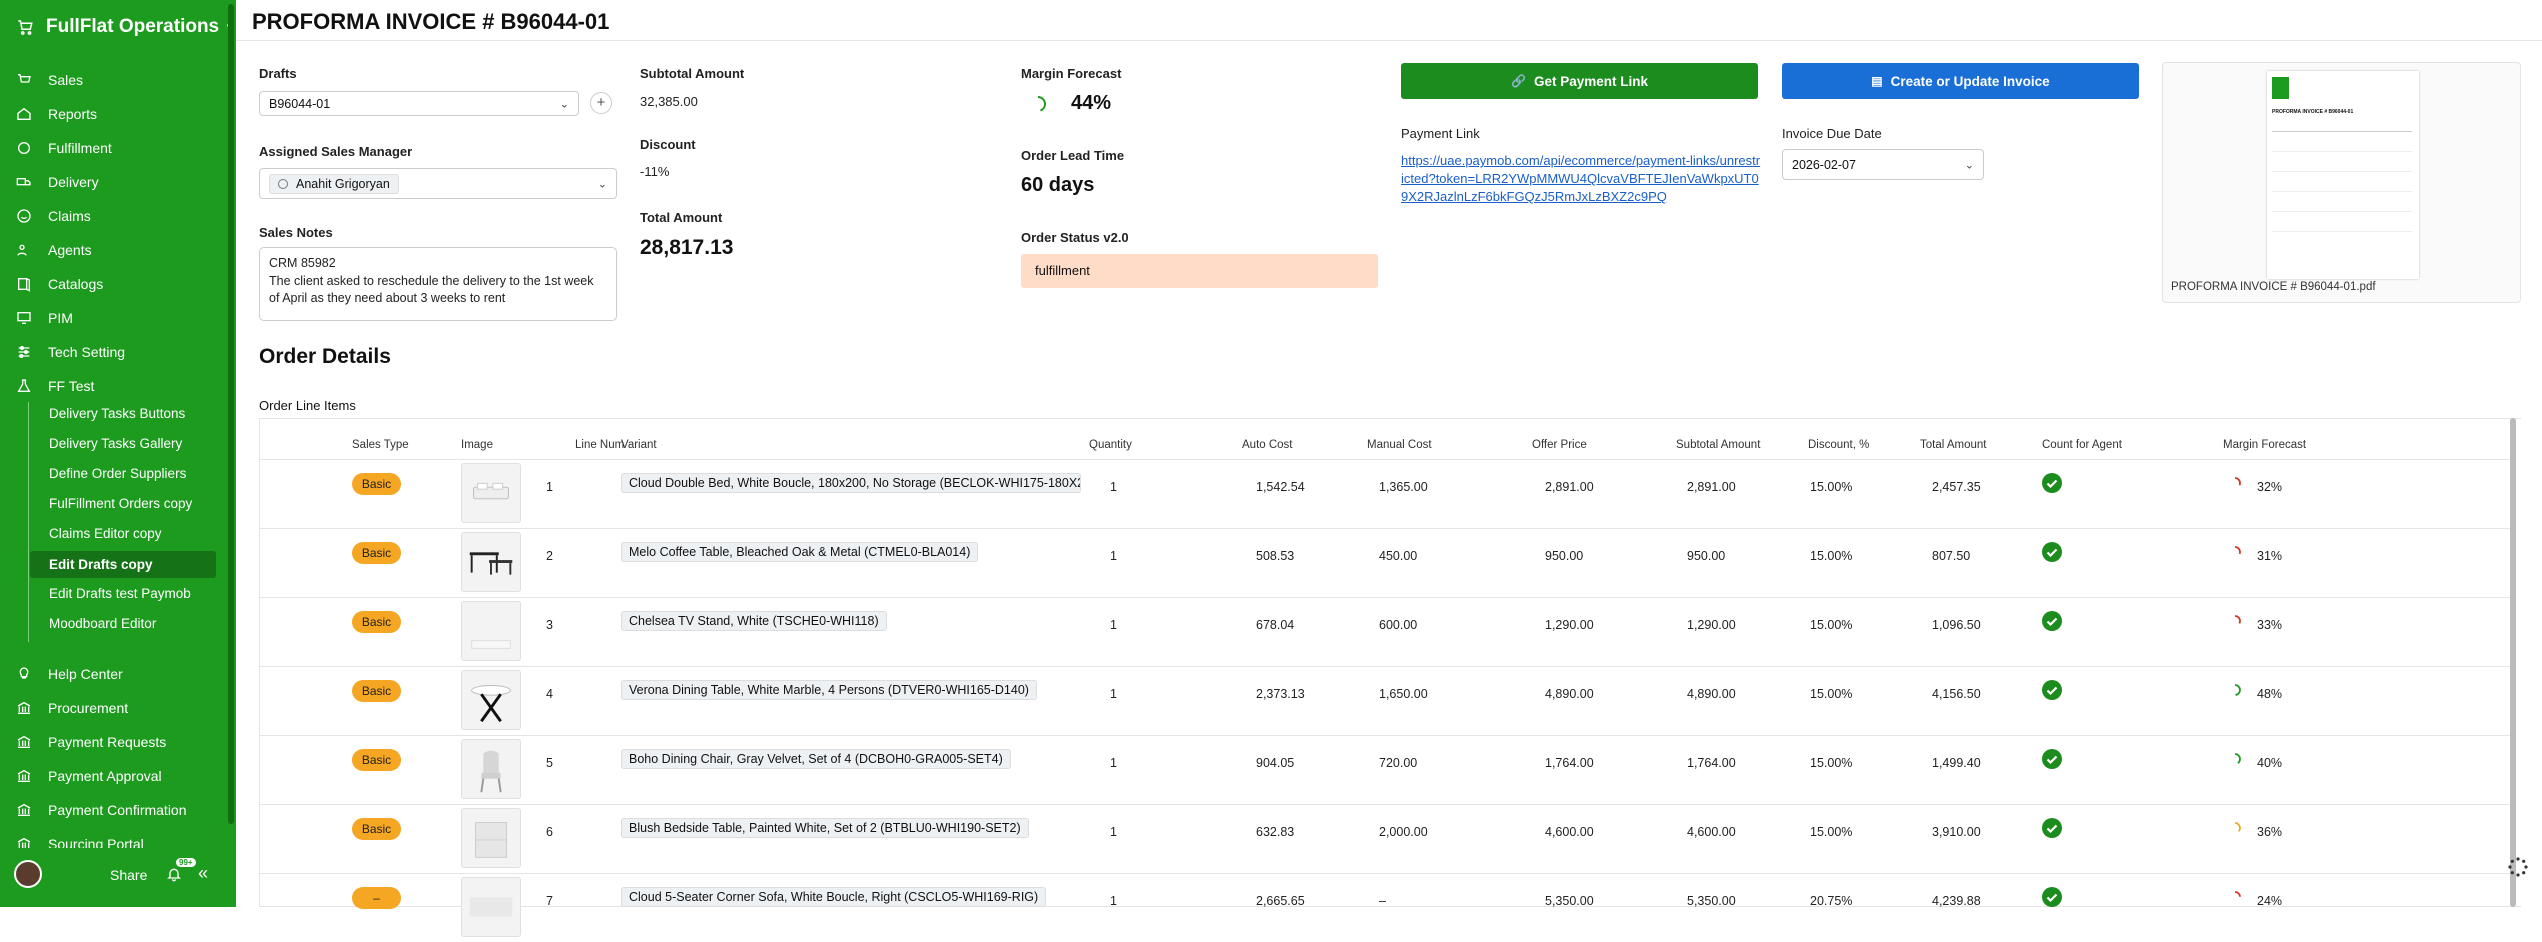 This screenshot has height=942, width=2542. I want to click on avatar, so click(28, 874).